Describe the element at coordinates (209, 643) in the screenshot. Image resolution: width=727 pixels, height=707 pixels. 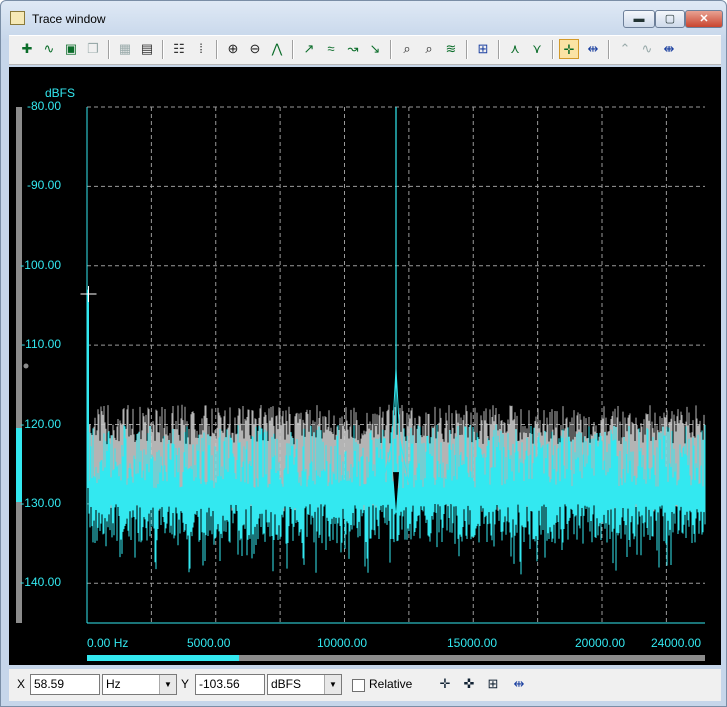
I see `x-tick-label: 5000.00` at that location.